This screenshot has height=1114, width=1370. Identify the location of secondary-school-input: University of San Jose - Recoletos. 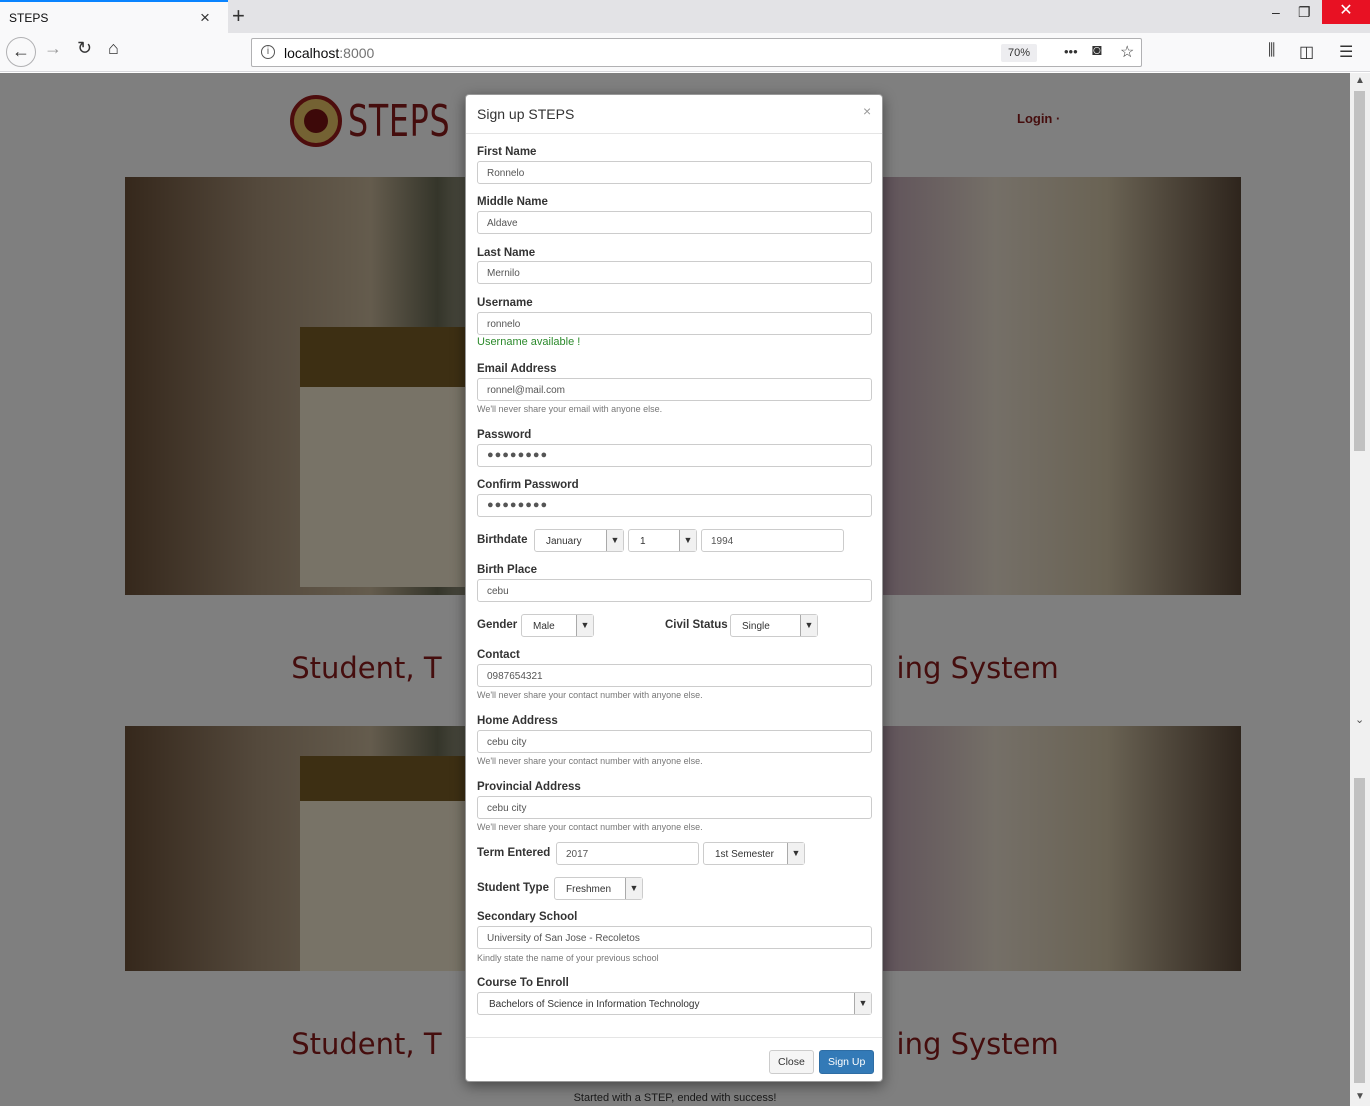
(674, 937).